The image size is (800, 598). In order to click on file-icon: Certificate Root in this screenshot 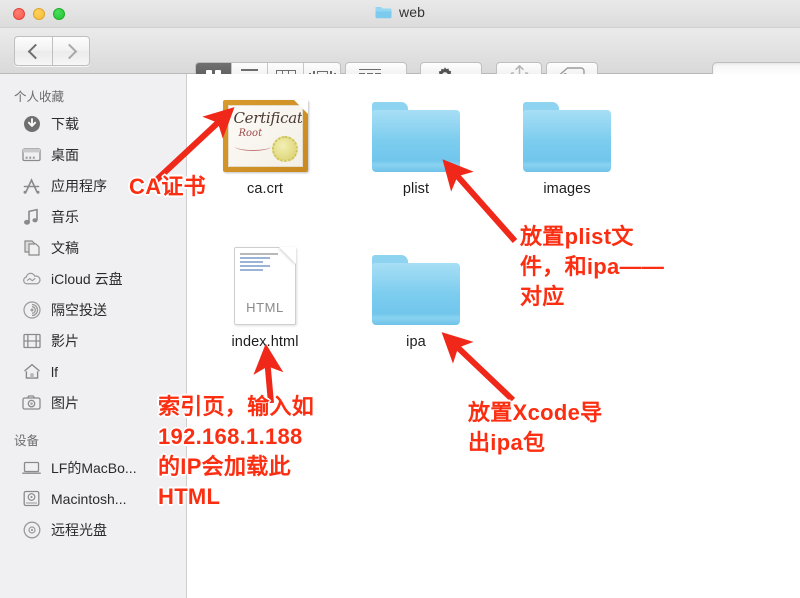, I will do `click(265, 129)`.